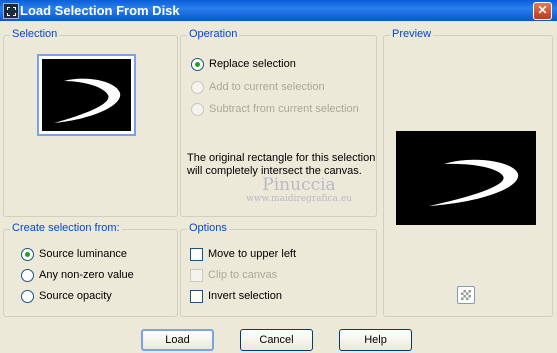 Image resolution: width=557 pixels, height=353 pixels. Describe the element at coordinates (276, 340) in the screenshot. I see `cancel-button: Cancel` at that location.